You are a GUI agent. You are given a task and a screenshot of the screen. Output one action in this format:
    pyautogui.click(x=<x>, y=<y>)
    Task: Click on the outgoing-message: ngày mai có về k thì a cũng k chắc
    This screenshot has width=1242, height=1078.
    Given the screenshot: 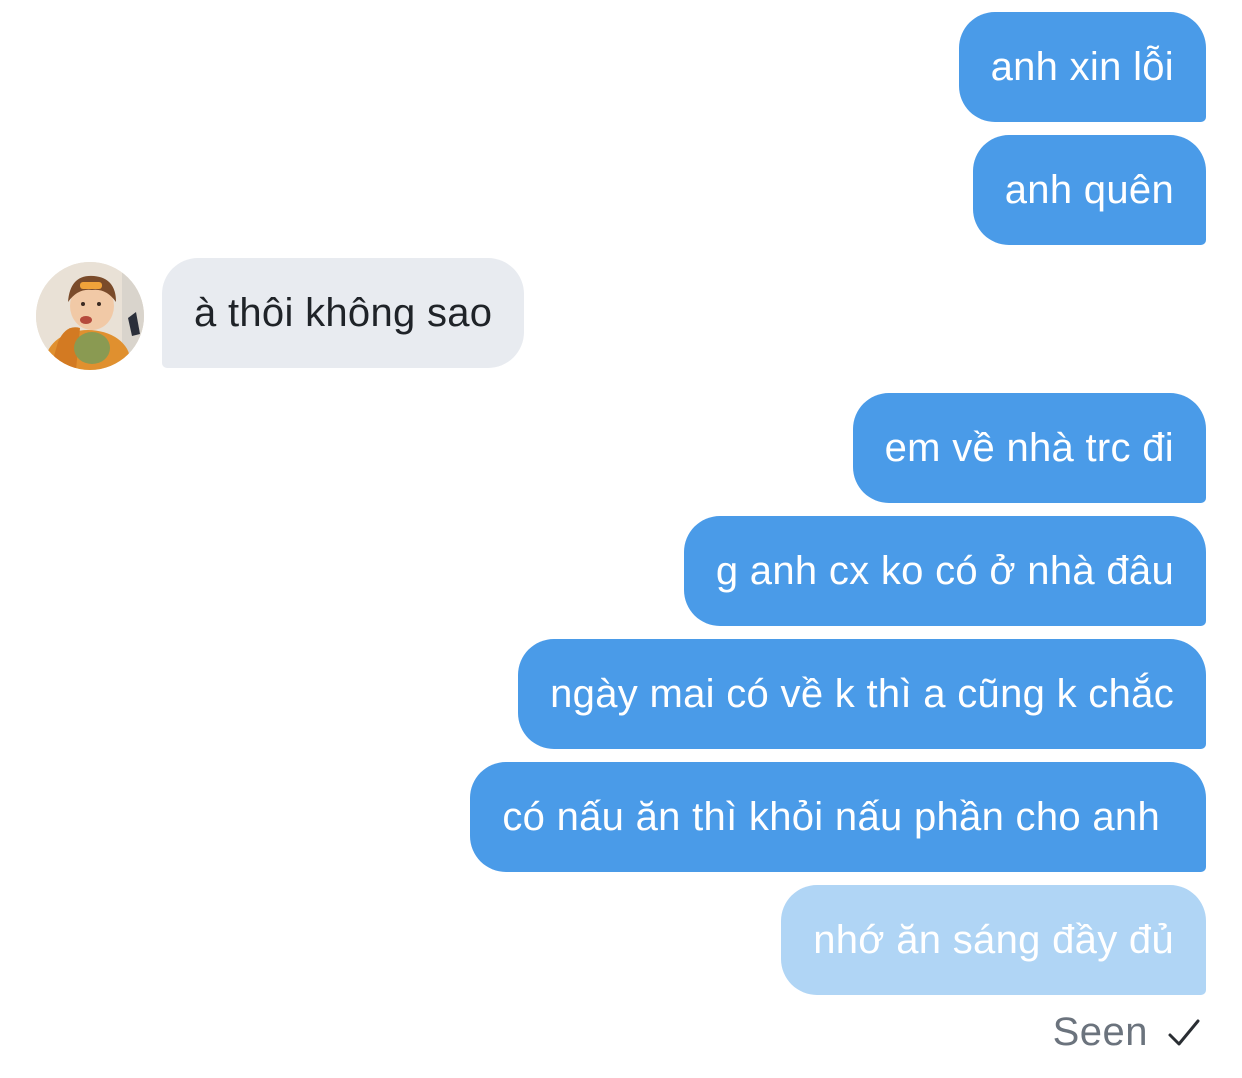 What is the action you would take?
    pyautogui.click(x=862, y=694)
    